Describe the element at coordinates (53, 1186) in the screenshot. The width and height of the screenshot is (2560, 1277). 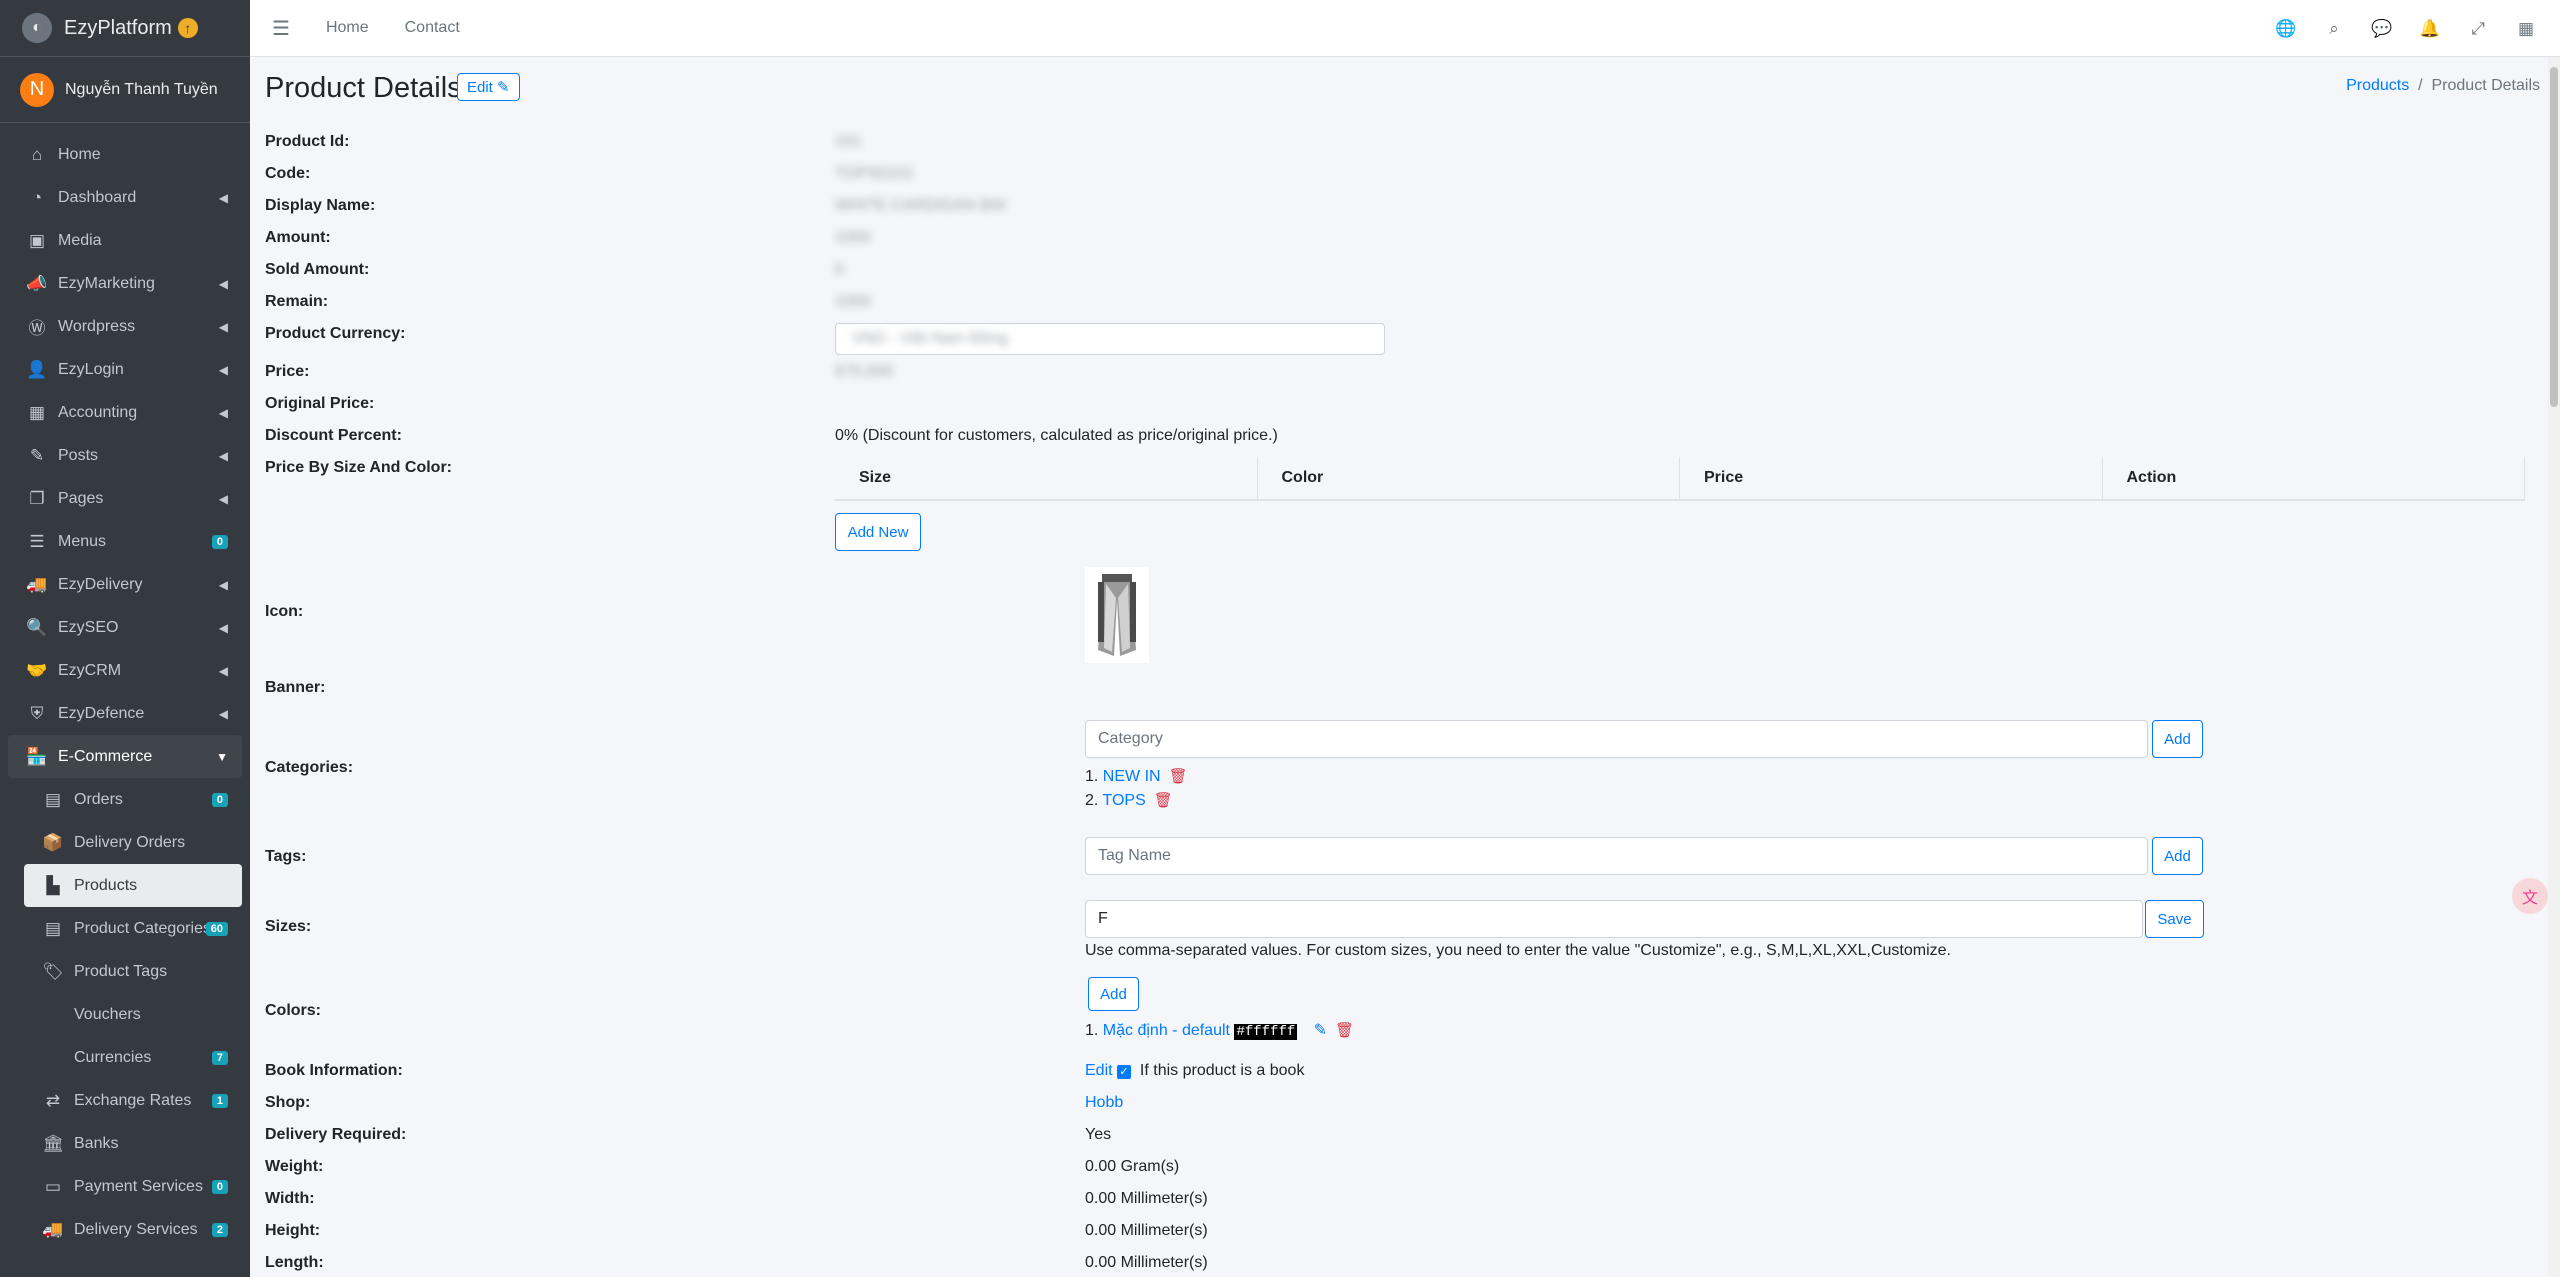
I see `payment-icon: ▭` at that location.